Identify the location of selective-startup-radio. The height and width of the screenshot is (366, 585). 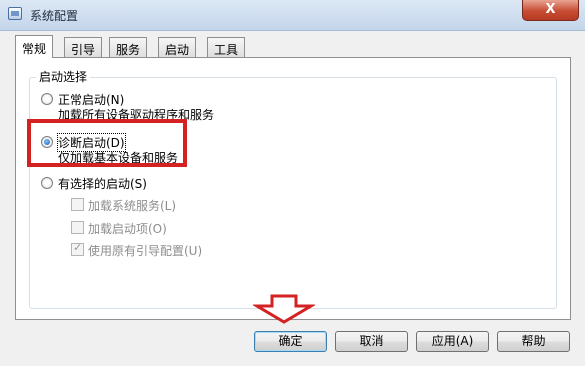
(47, 183).